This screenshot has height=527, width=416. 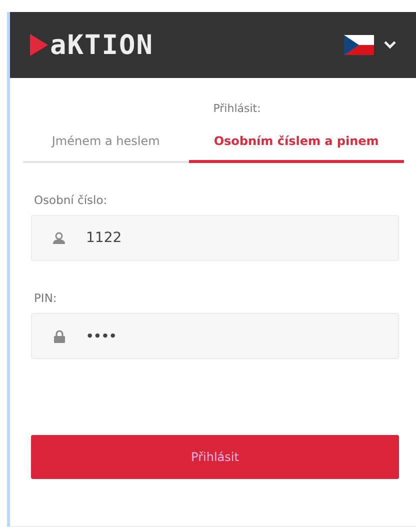 I want to click on field-label: PIN:, so click(x=46, y=298).